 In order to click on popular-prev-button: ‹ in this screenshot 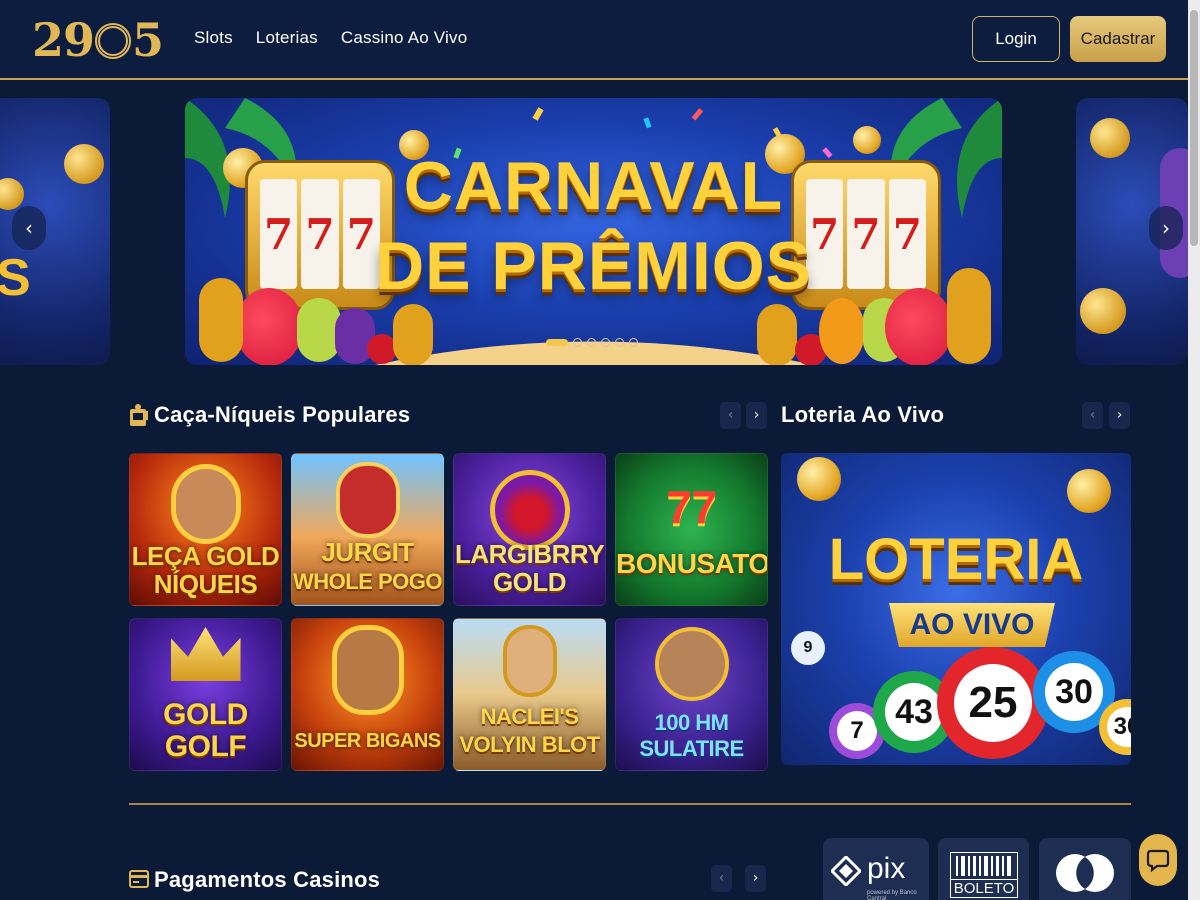, I will do `click(730, 415)`.